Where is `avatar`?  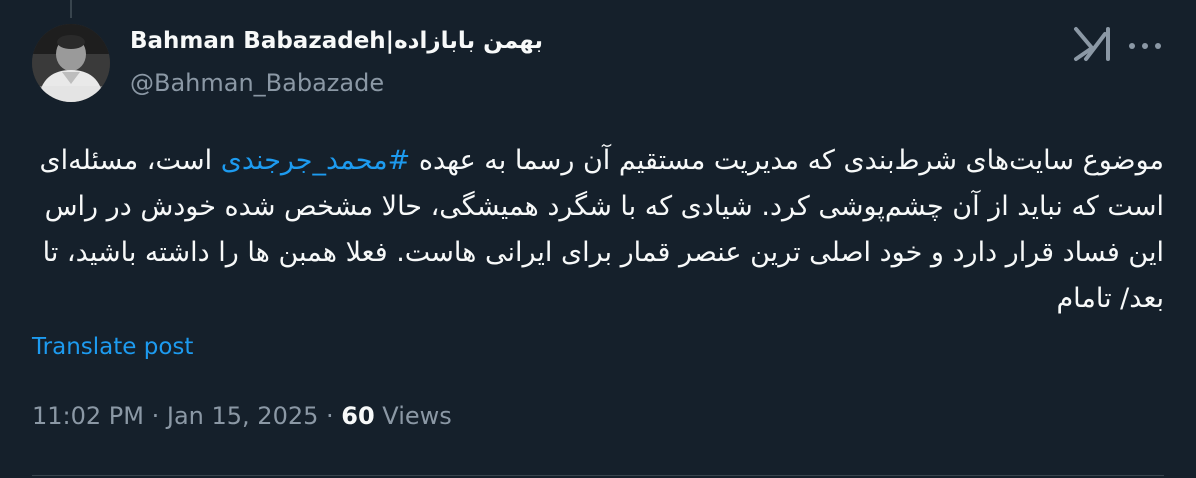 avatar is located at coordinates (71, 63).